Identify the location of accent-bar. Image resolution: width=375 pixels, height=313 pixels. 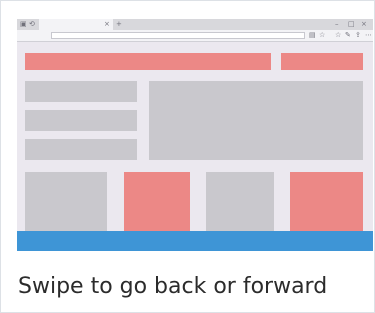
(195, 241).